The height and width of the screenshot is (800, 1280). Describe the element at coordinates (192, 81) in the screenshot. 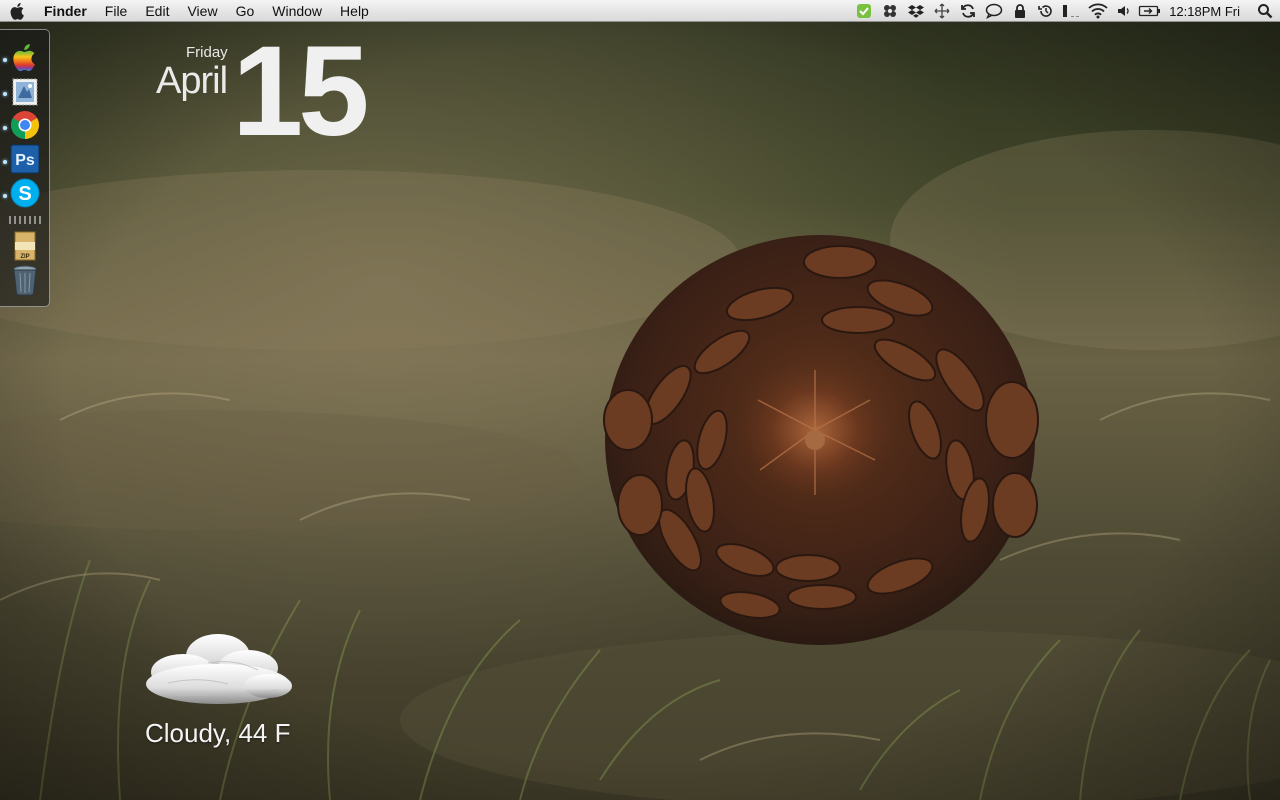

I see `date-month-label: April` at that location.